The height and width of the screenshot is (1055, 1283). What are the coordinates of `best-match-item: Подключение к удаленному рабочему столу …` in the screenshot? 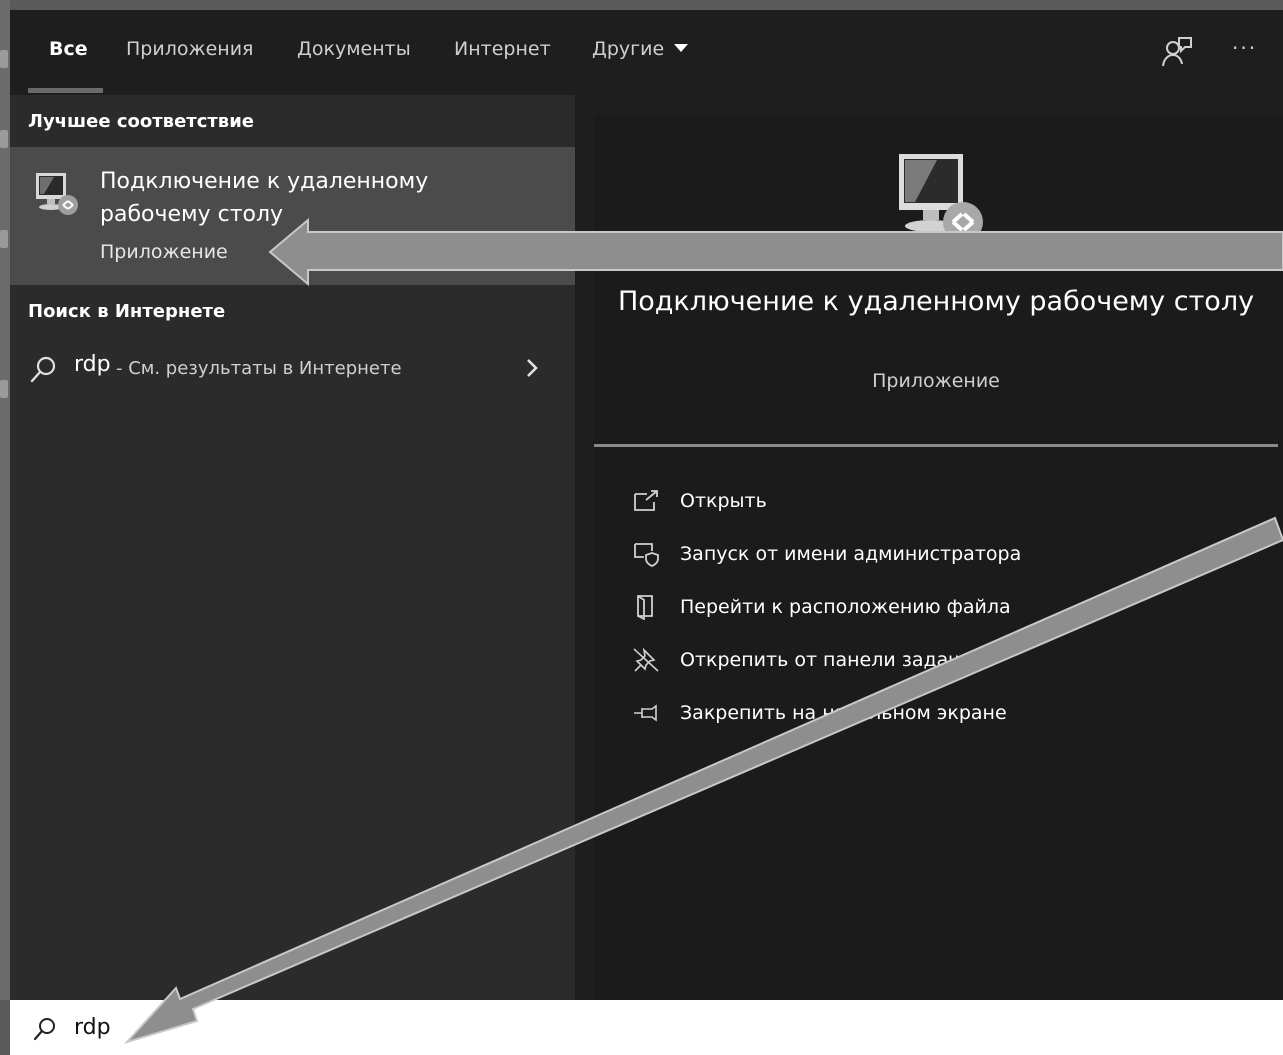 It's located at (292, 216).